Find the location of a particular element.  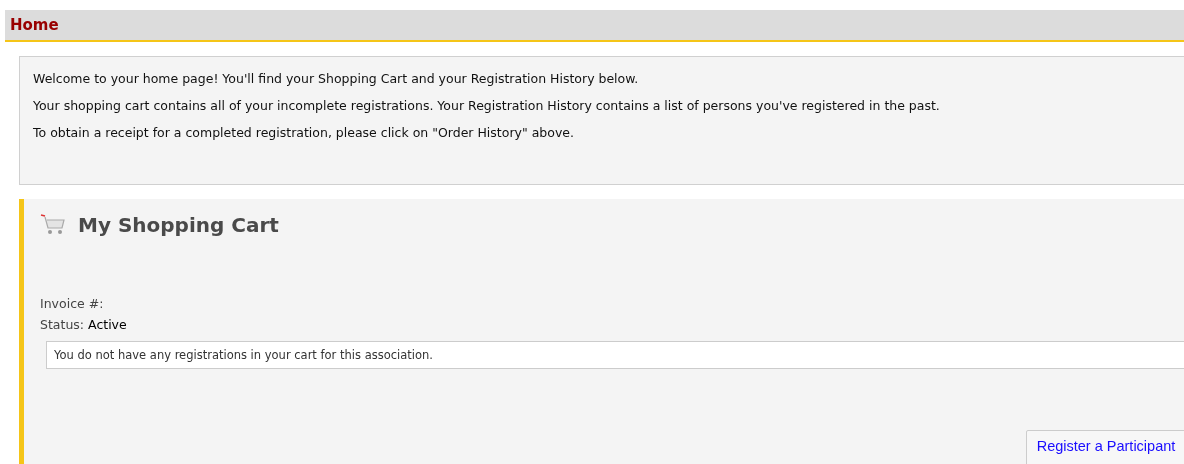

intro-paragraph: Your shopping cart contains all of your incomplete registrations. Your Registration History contains a list of persons you've registered in the past. is located at coordinates (487, 105).